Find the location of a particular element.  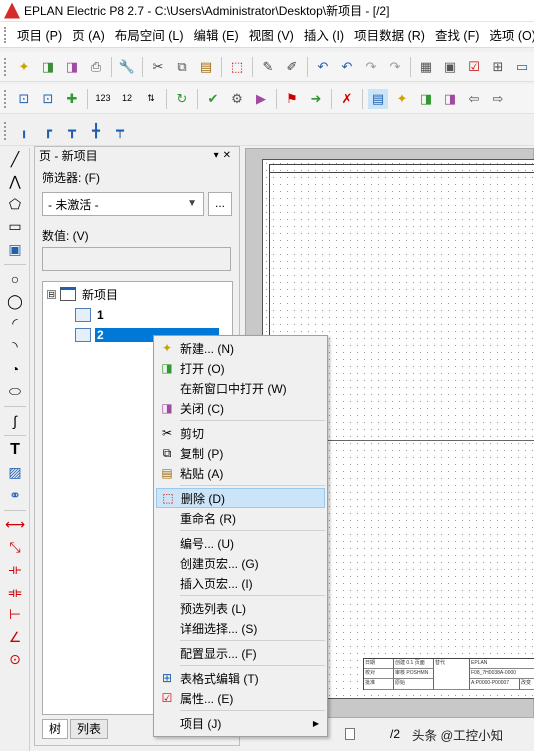

circle-icon: ○ is located at coordinates (15, 279).